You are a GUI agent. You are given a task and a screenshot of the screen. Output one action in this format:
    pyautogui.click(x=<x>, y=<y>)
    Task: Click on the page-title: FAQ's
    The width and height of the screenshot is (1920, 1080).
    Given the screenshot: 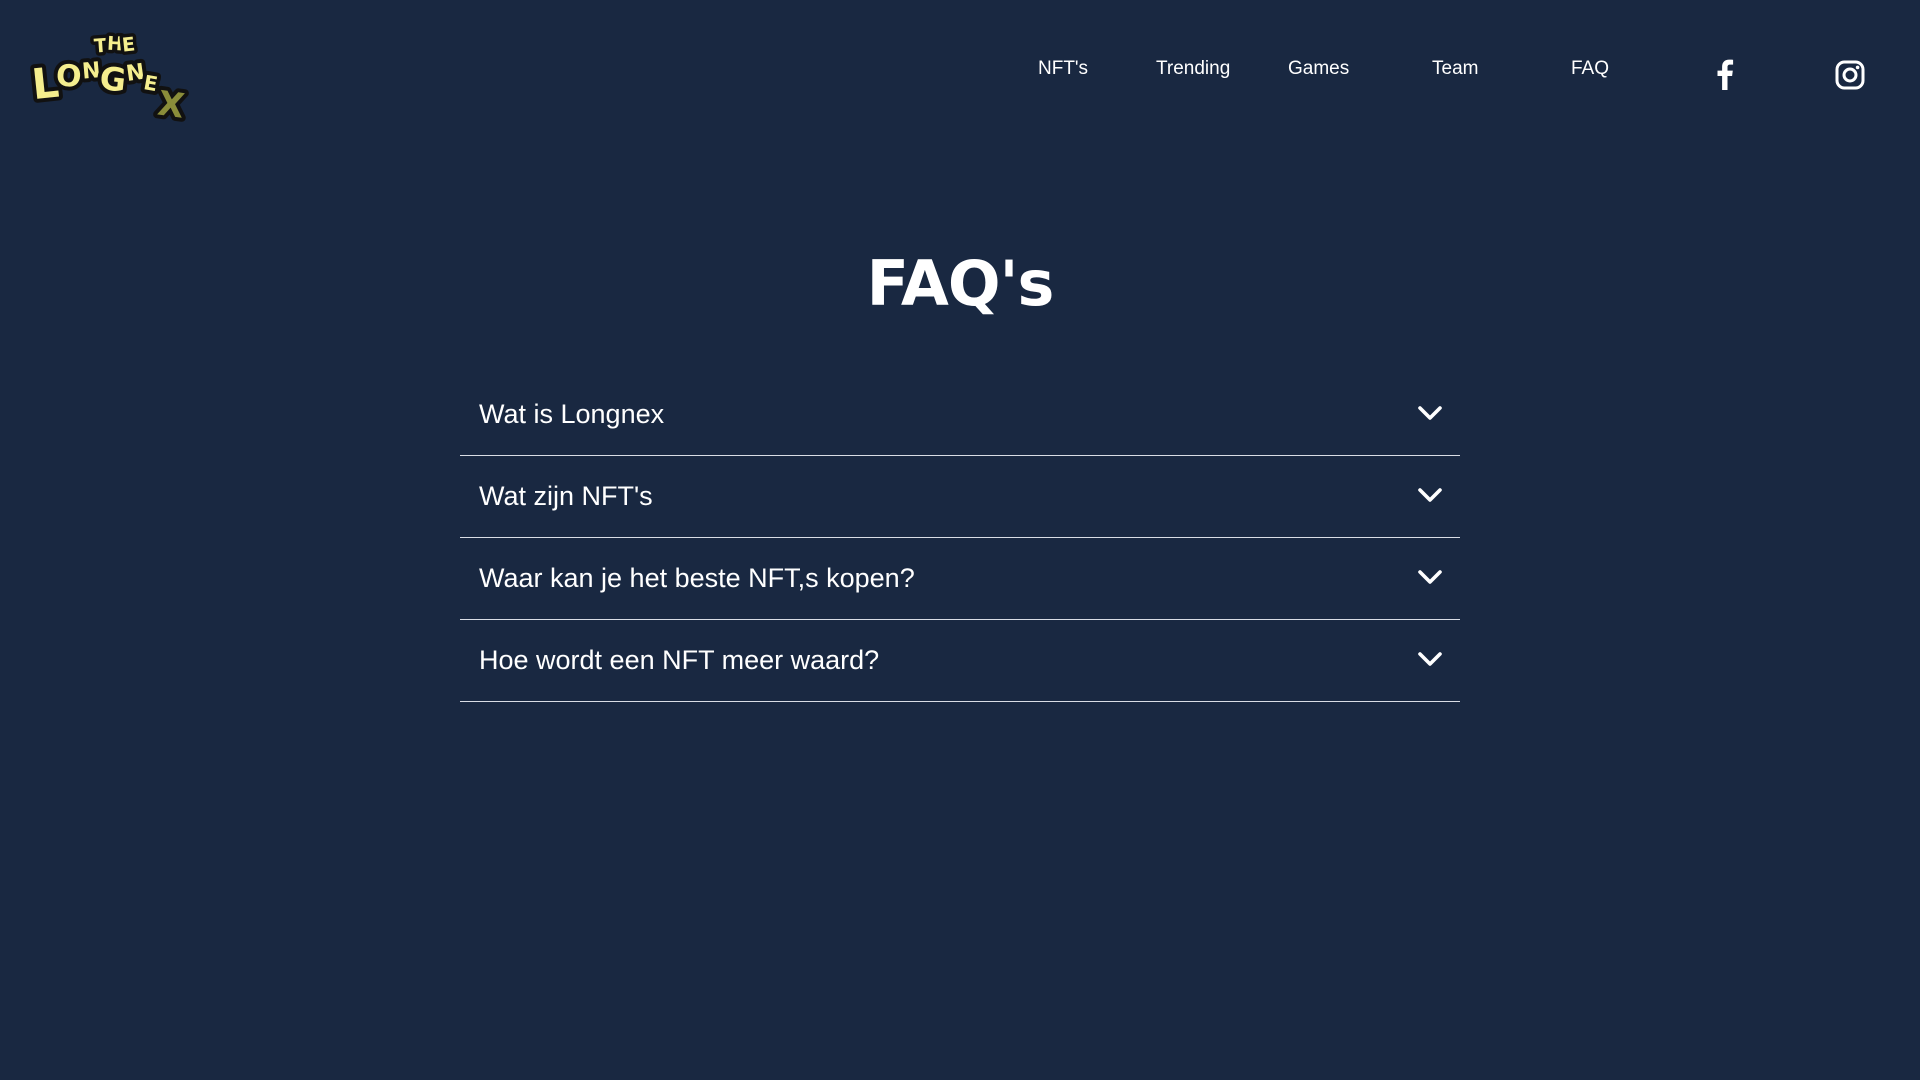 What is the action you would take?
    pyautogui.click(x=960, y=283)
    